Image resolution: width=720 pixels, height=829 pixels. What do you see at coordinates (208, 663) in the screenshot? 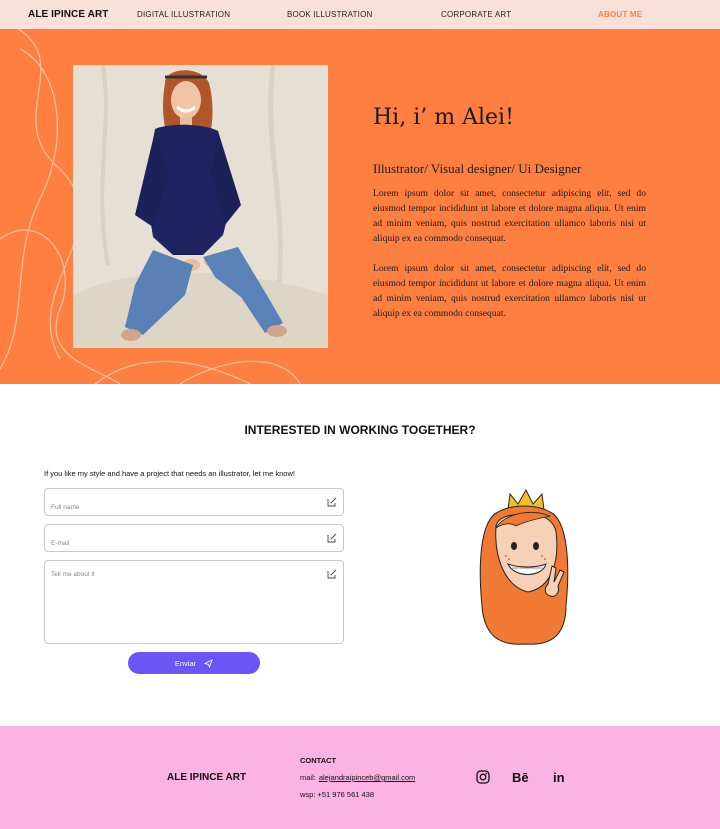
I see `send-icon` at bounding box center [208, 663].